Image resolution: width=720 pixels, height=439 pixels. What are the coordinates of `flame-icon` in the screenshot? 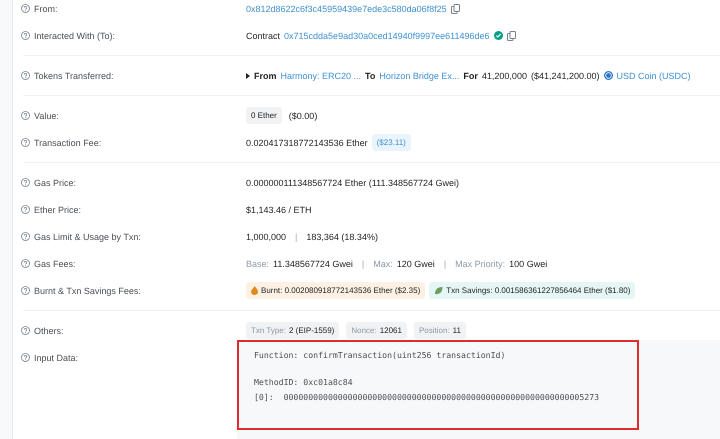 It's located at (254, 290).